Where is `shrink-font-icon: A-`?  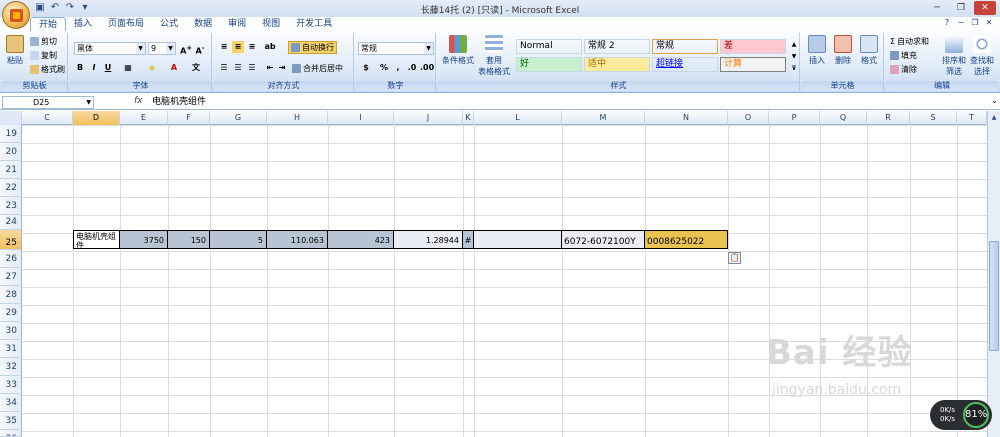
shrink-font-icon: A- is located at coordinates (200, 49).